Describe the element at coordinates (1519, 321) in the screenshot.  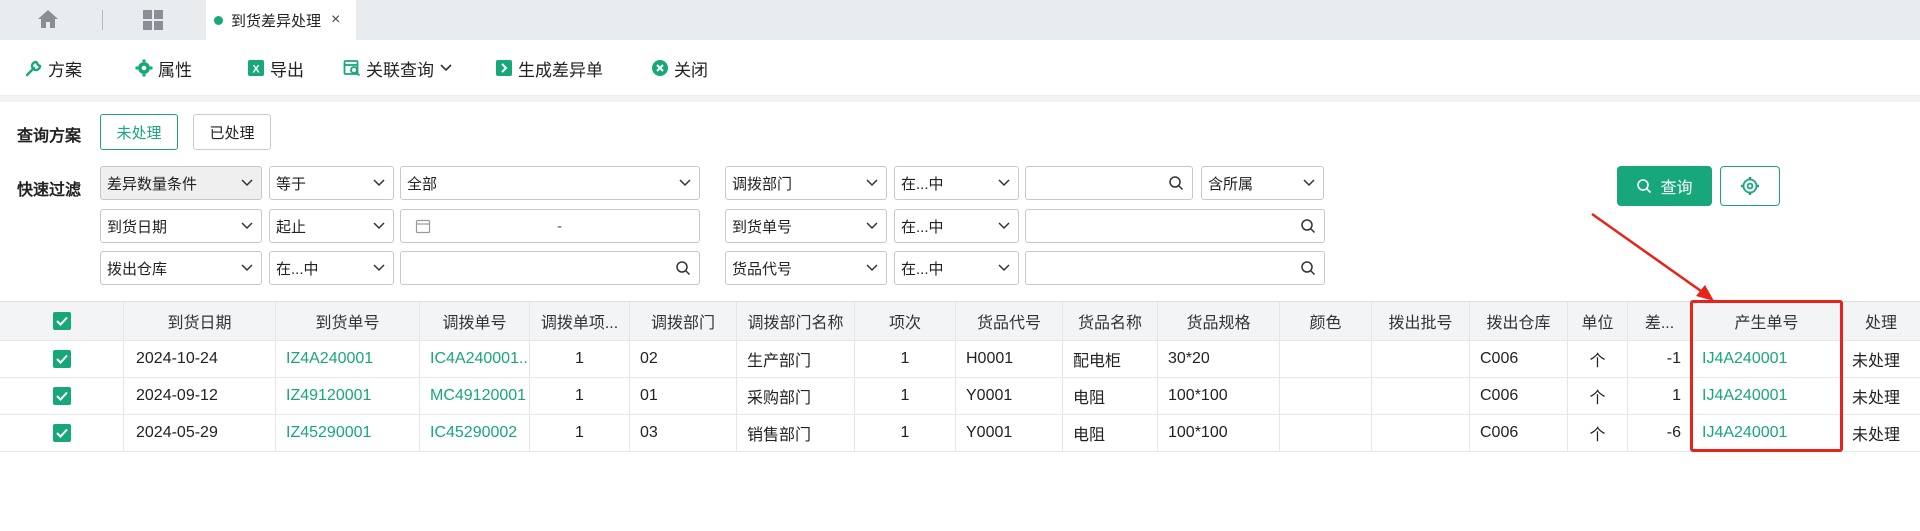
I see `col-header: 拨出仓库` at that location.